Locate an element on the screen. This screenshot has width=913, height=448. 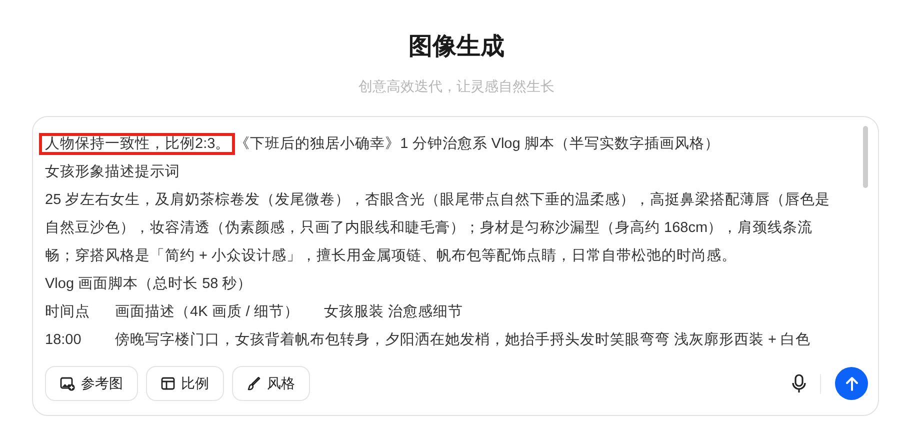
prompt-text: 《下班后的独居小确幸》1 分钟治愈系 Vlog 脚本（半写实数字插画风格） is located at coordinates (477, 144).